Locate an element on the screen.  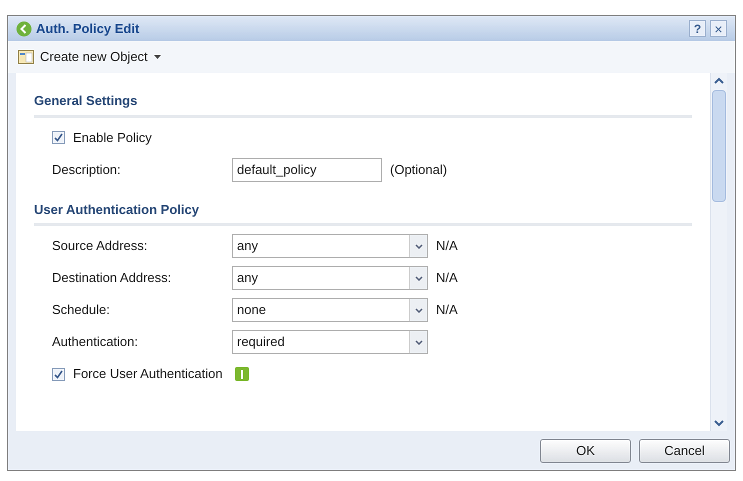
help-button: ? is located at coordinates (697, 28).